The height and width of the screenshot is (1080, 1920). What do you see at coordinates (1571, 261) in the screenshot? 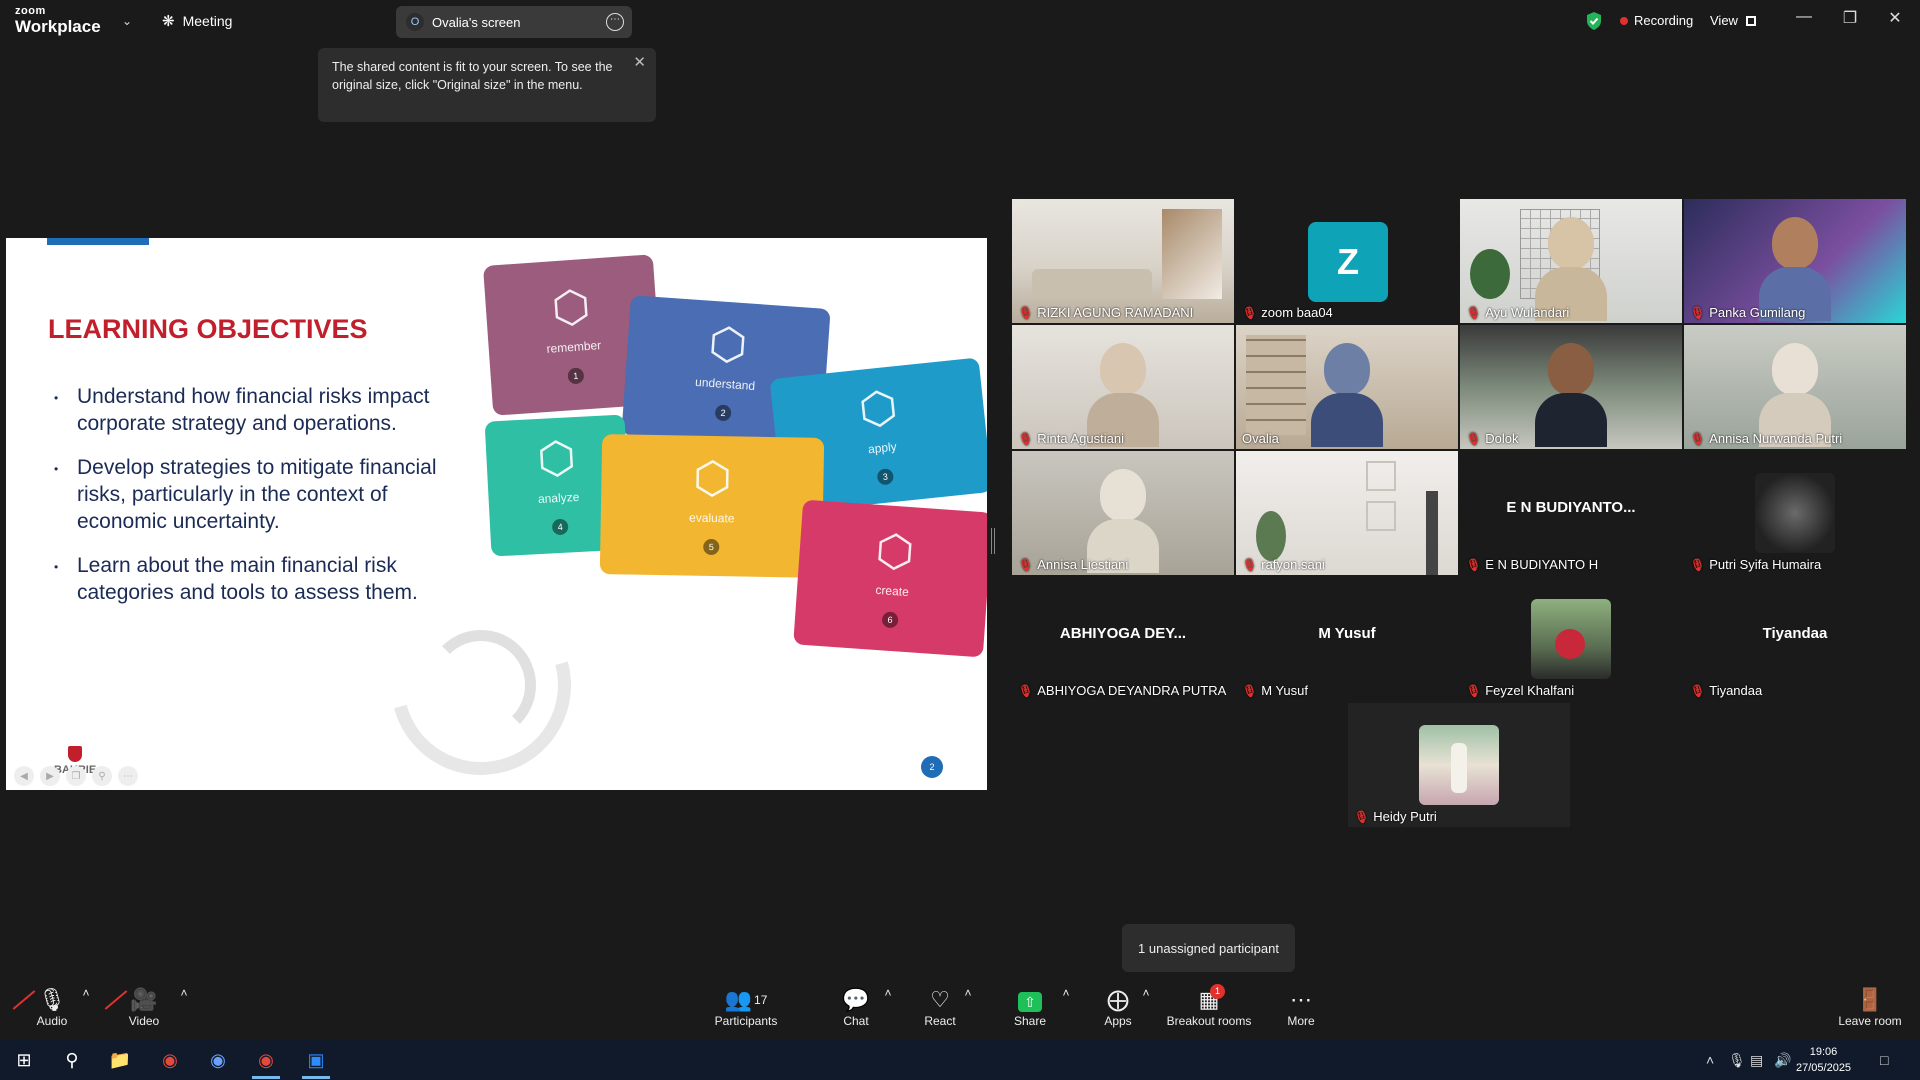
I see `video-tile: 🎙 Ayu Wulandari` at bounding box center [1571, 261].